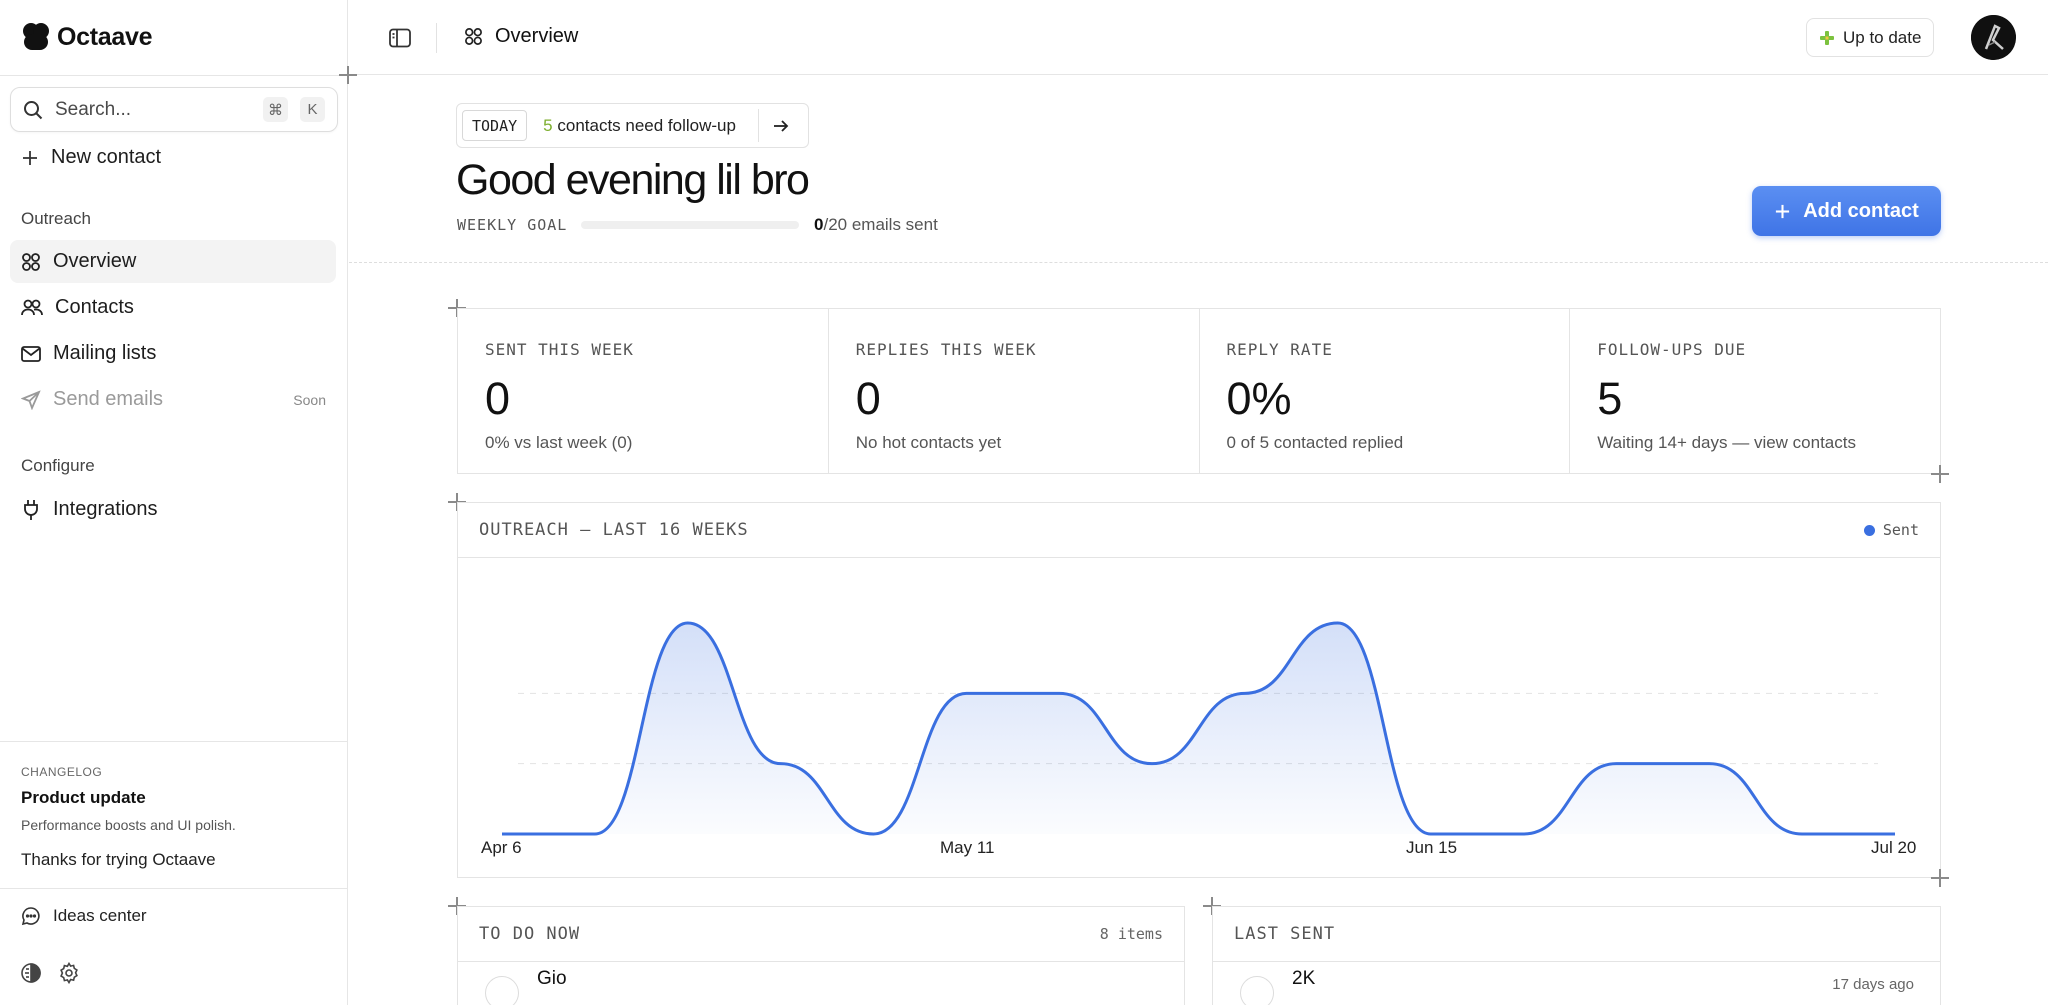  I want to click on theme-toggle-icon, so click(31, 973).